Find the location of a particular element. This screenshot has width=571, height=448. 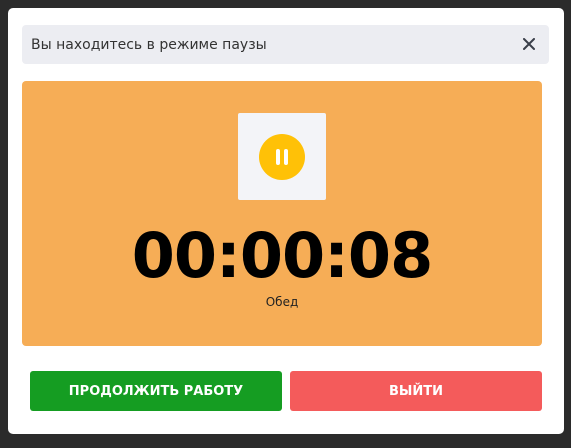

exit-button: ВЫЙТИ is located at coordinates (416, 391).